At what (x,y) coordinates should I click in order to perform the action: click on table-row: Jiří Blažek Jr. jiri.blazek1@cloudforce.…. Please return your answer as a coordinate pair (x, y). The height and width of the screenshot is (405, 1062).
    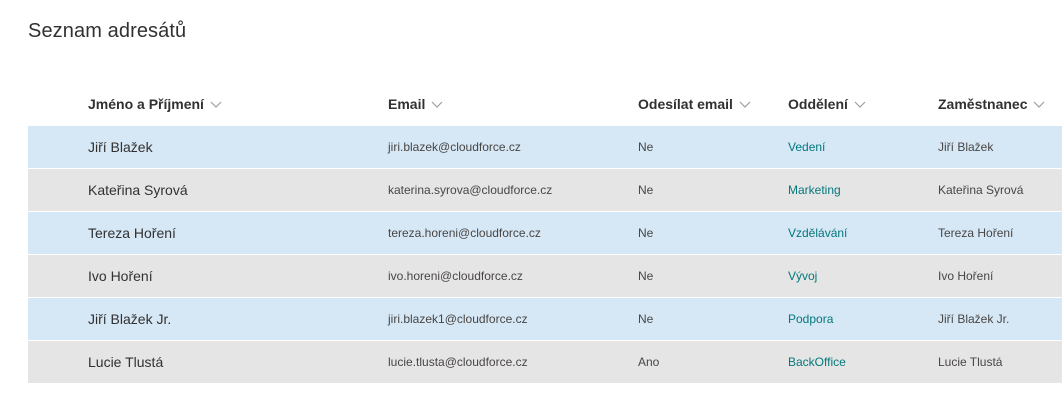
    Looking at the image, I should click on (545, 319).